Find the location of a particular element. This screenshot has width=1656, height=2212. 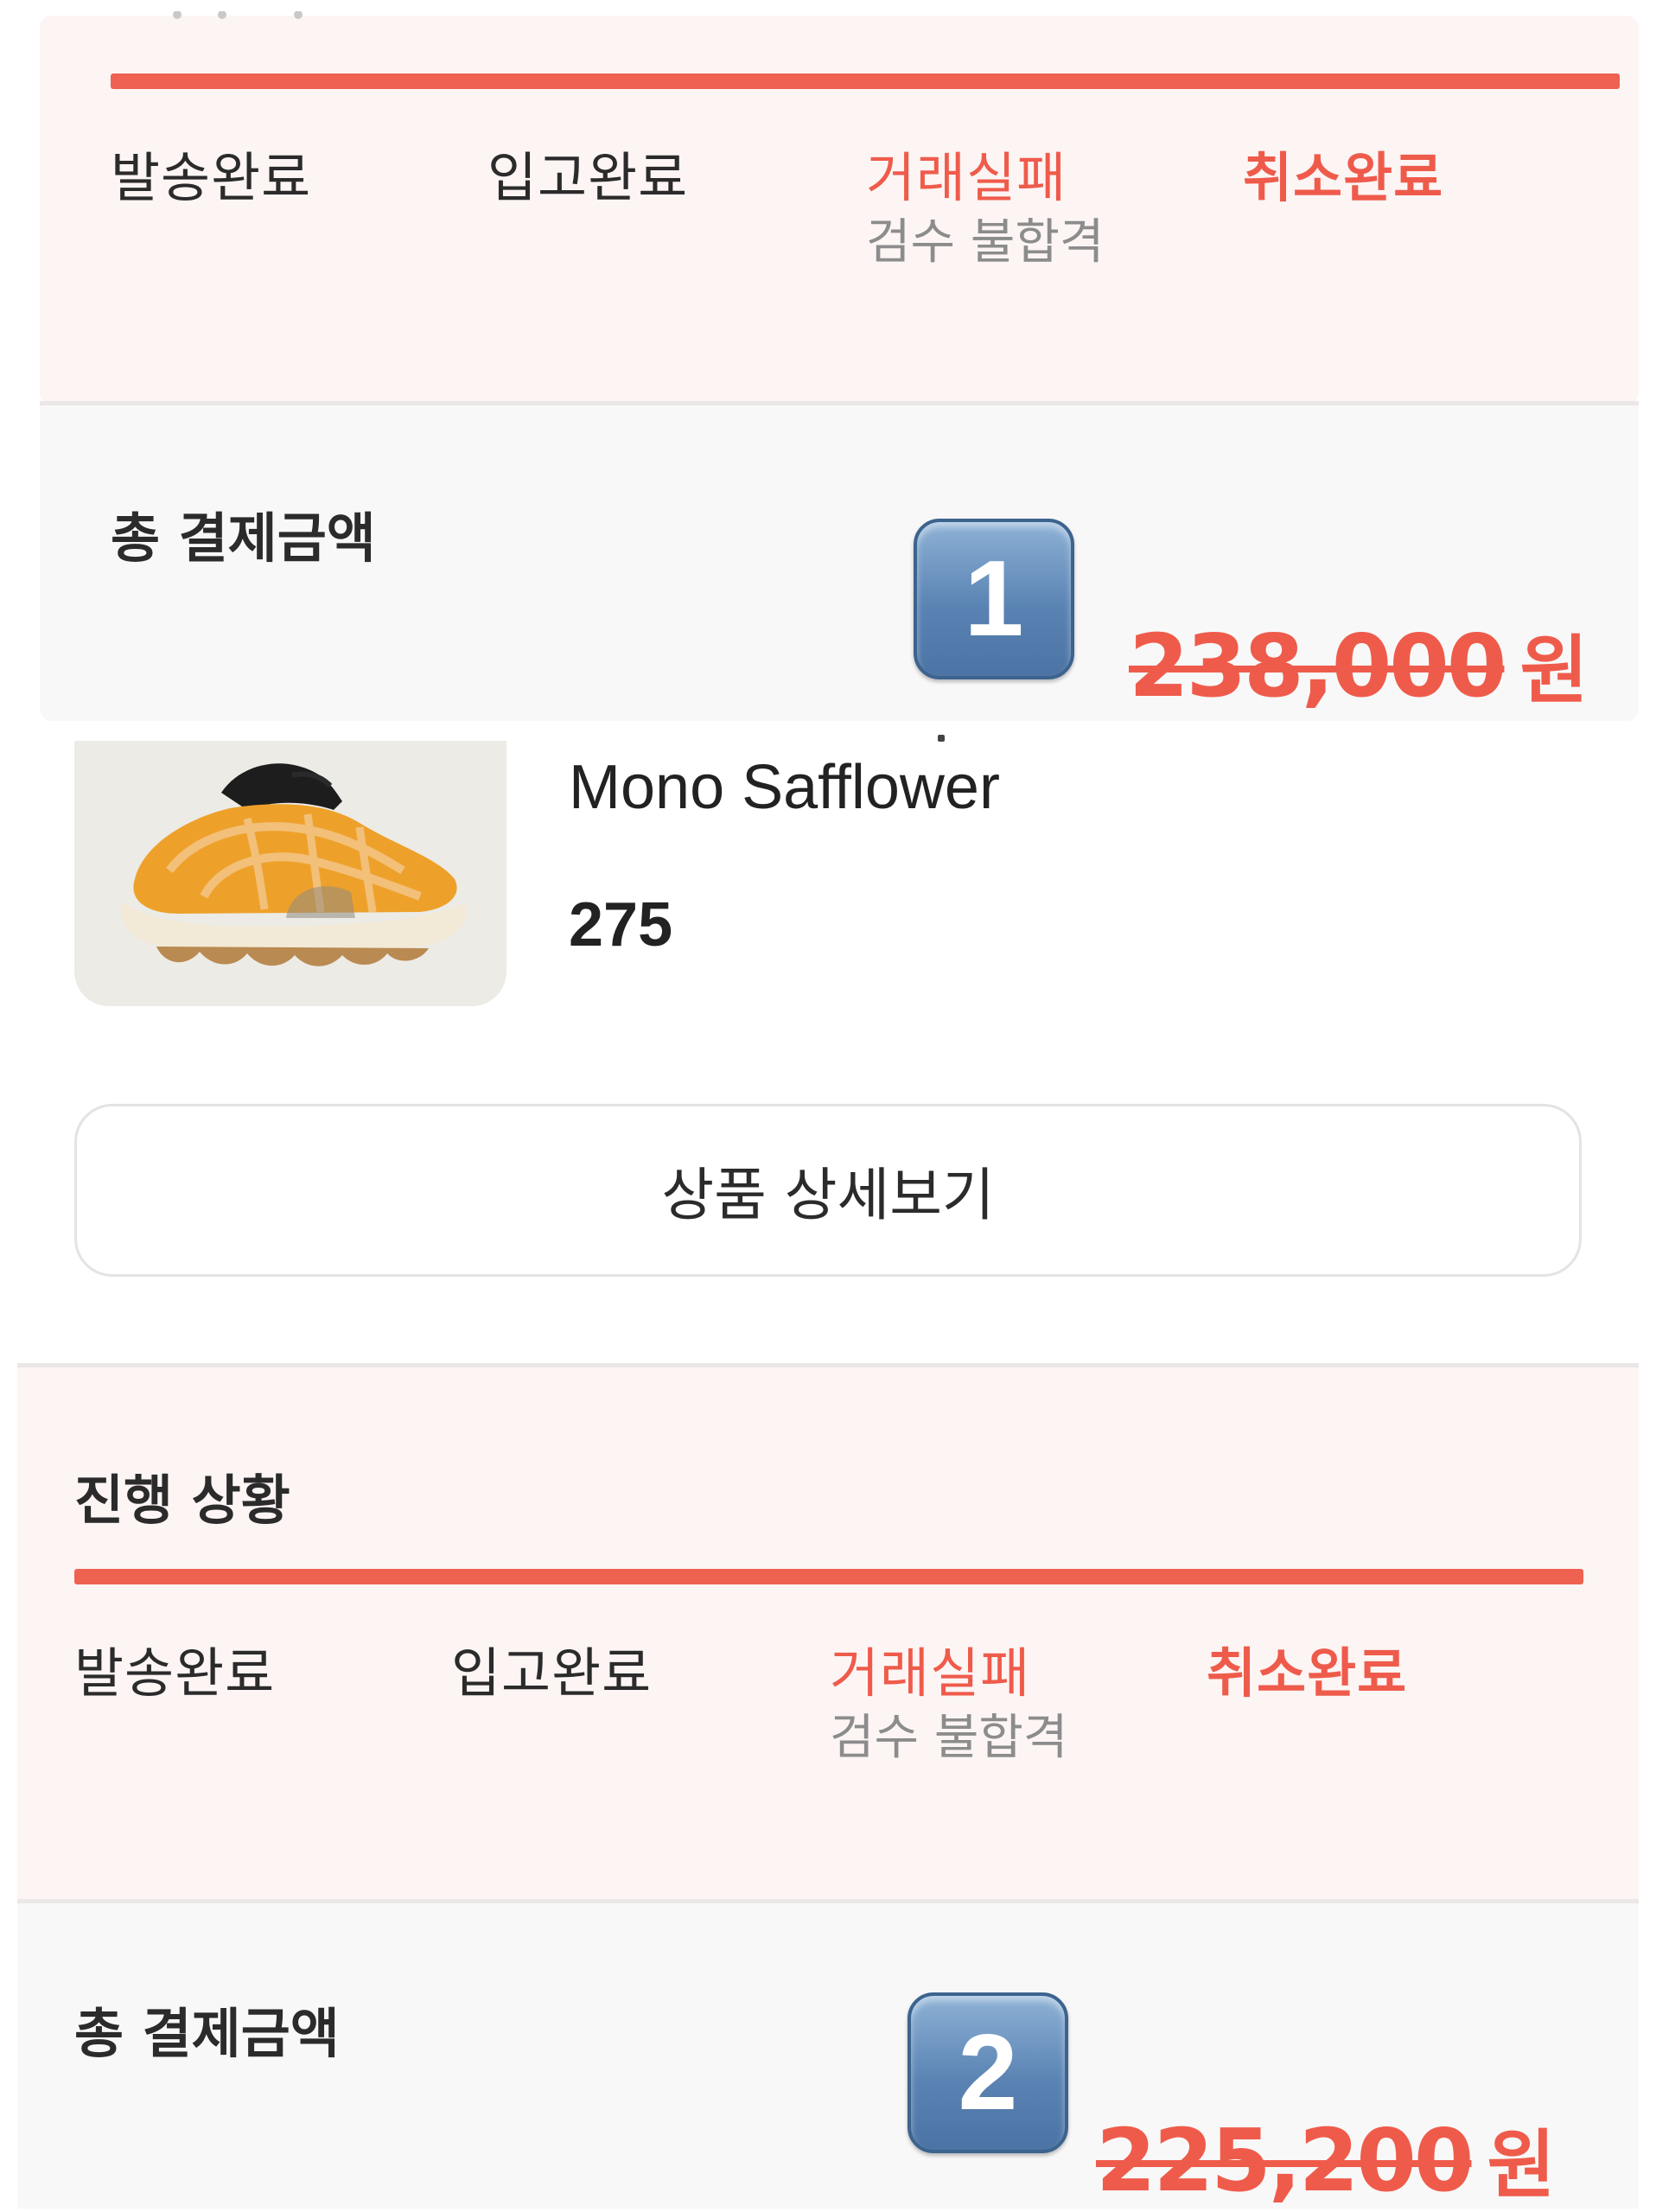

order2-step-cancelled: 취소완료 is located at coordinates (1307, 1673).